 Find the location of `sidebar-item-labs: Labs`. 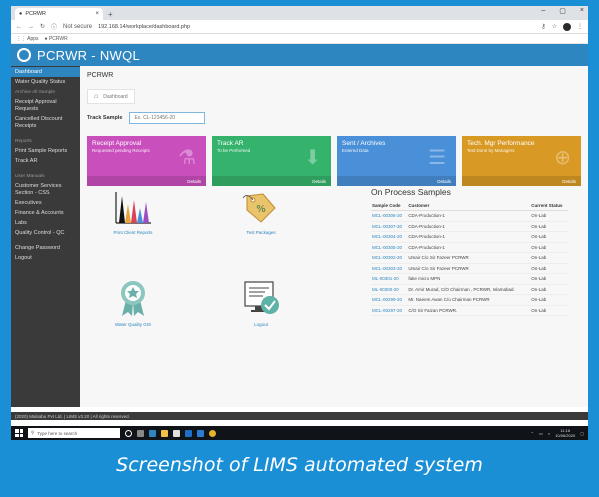

sidebar-item-labs: Labs is located at coordinates (45, 223).